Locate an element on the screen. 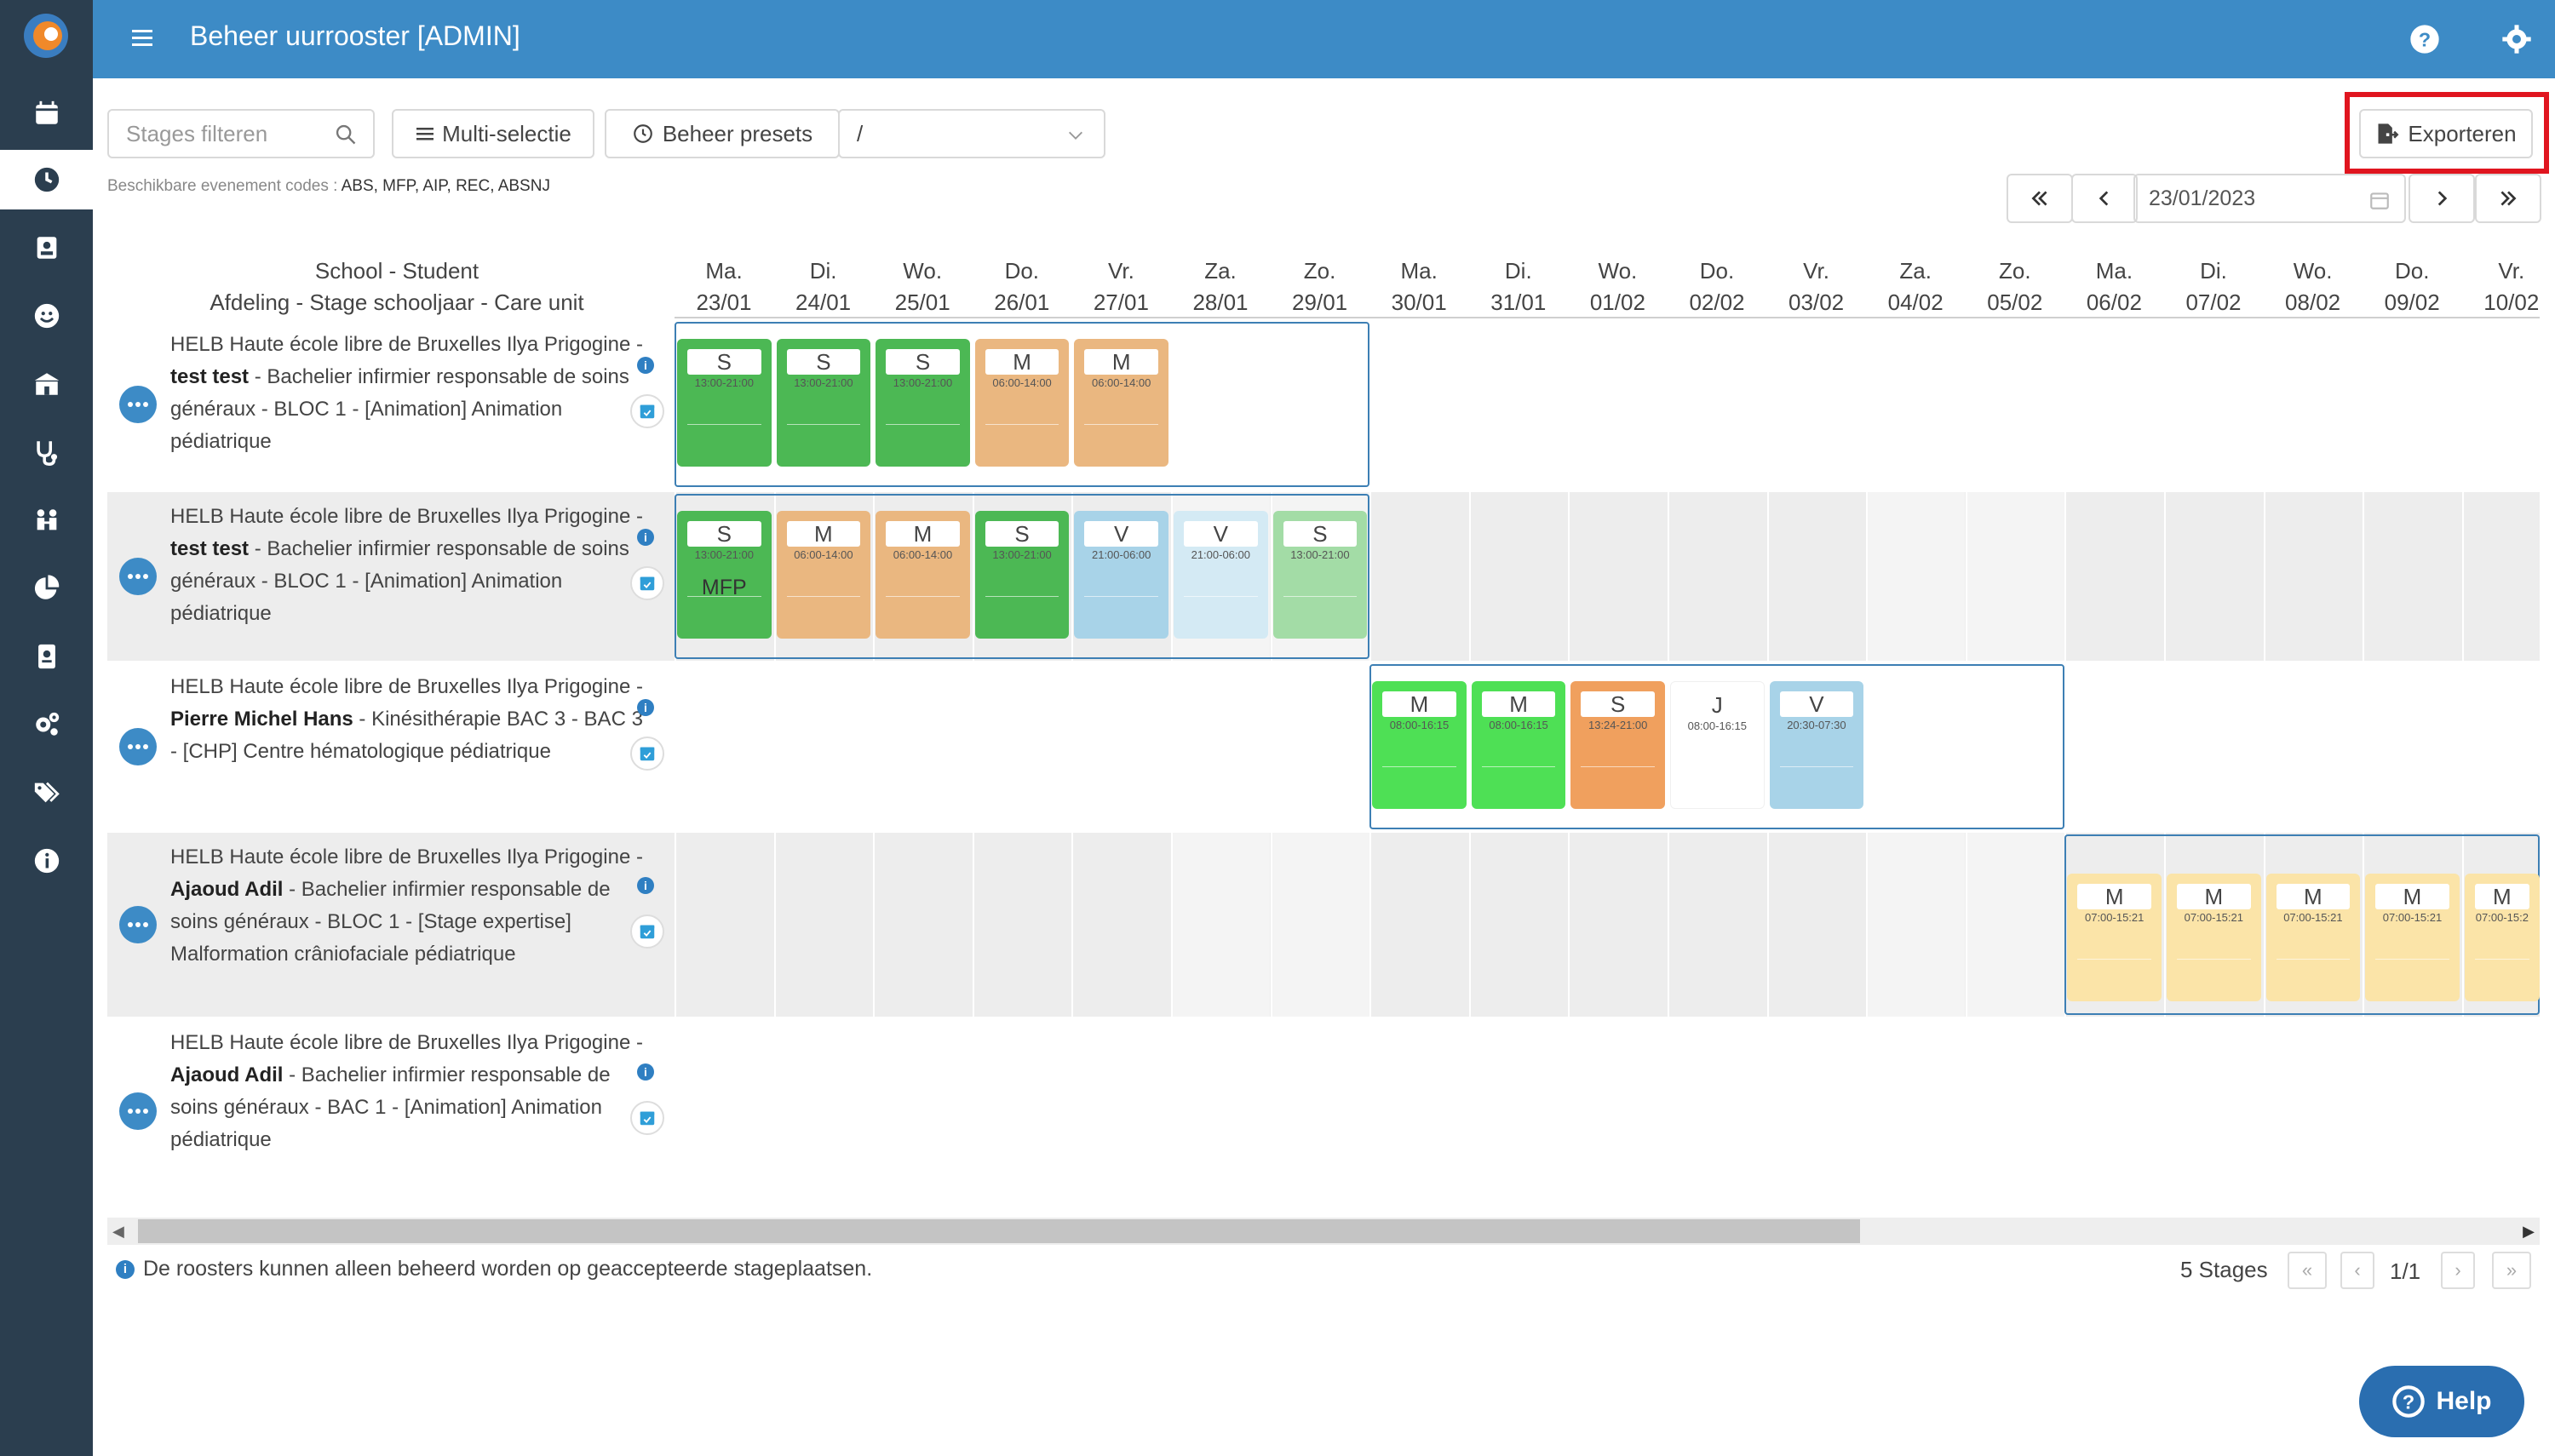 This screenshot has height=1456, width=2555. prev-page-button: ‹ is located at coordinates (2357, 1270).